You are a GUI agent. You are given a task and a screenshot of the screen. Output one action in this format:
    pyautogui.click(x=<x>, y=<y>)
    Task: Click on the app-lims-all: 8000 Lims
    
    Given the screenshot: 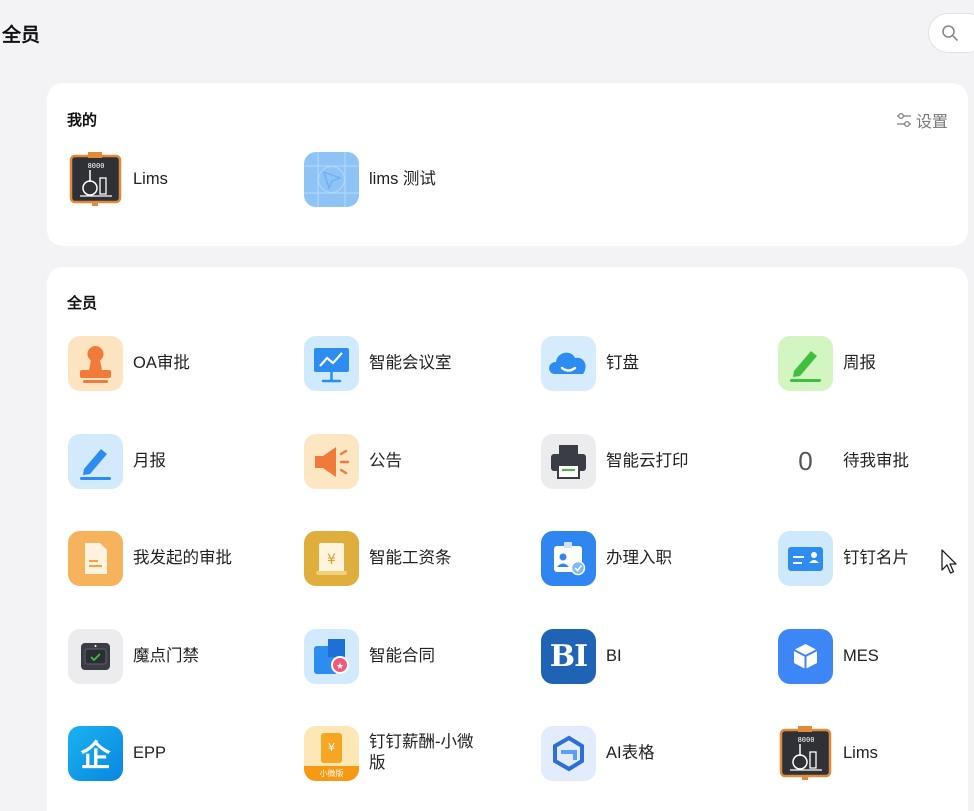 What is the action you would take?
    pyautogui.click(x=876, y=753)
    